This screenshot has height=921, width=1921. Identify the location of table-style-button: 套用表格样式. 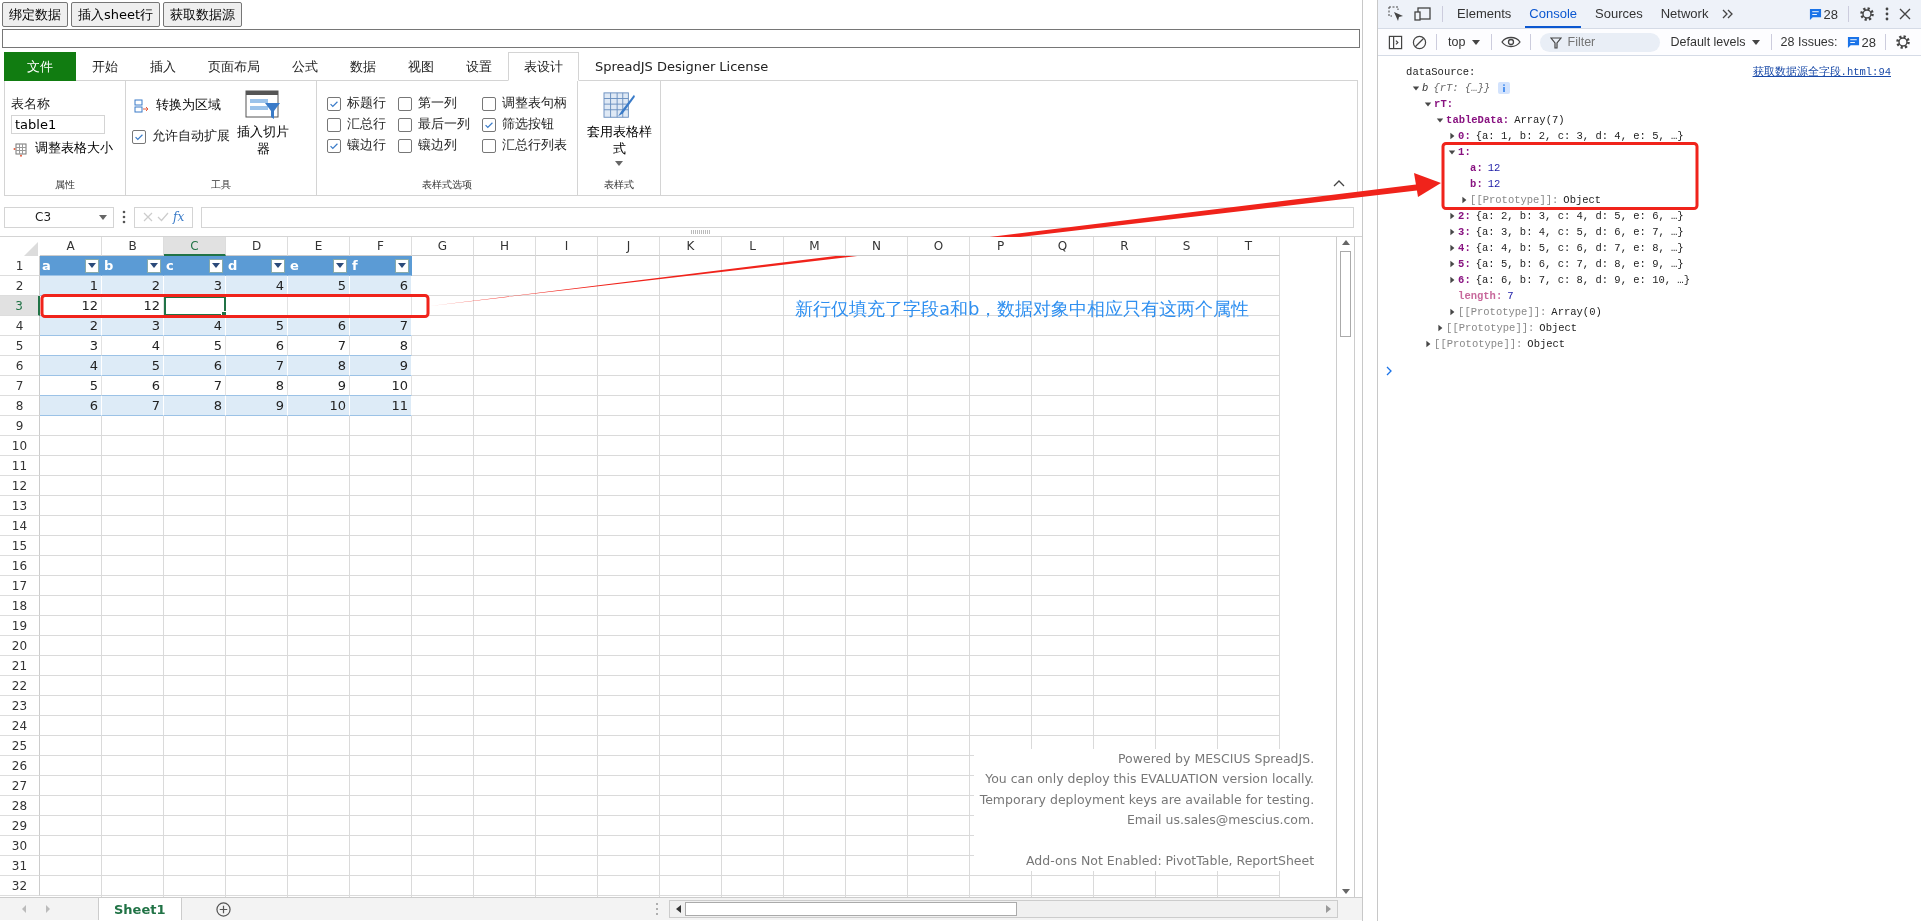
(619, 129).